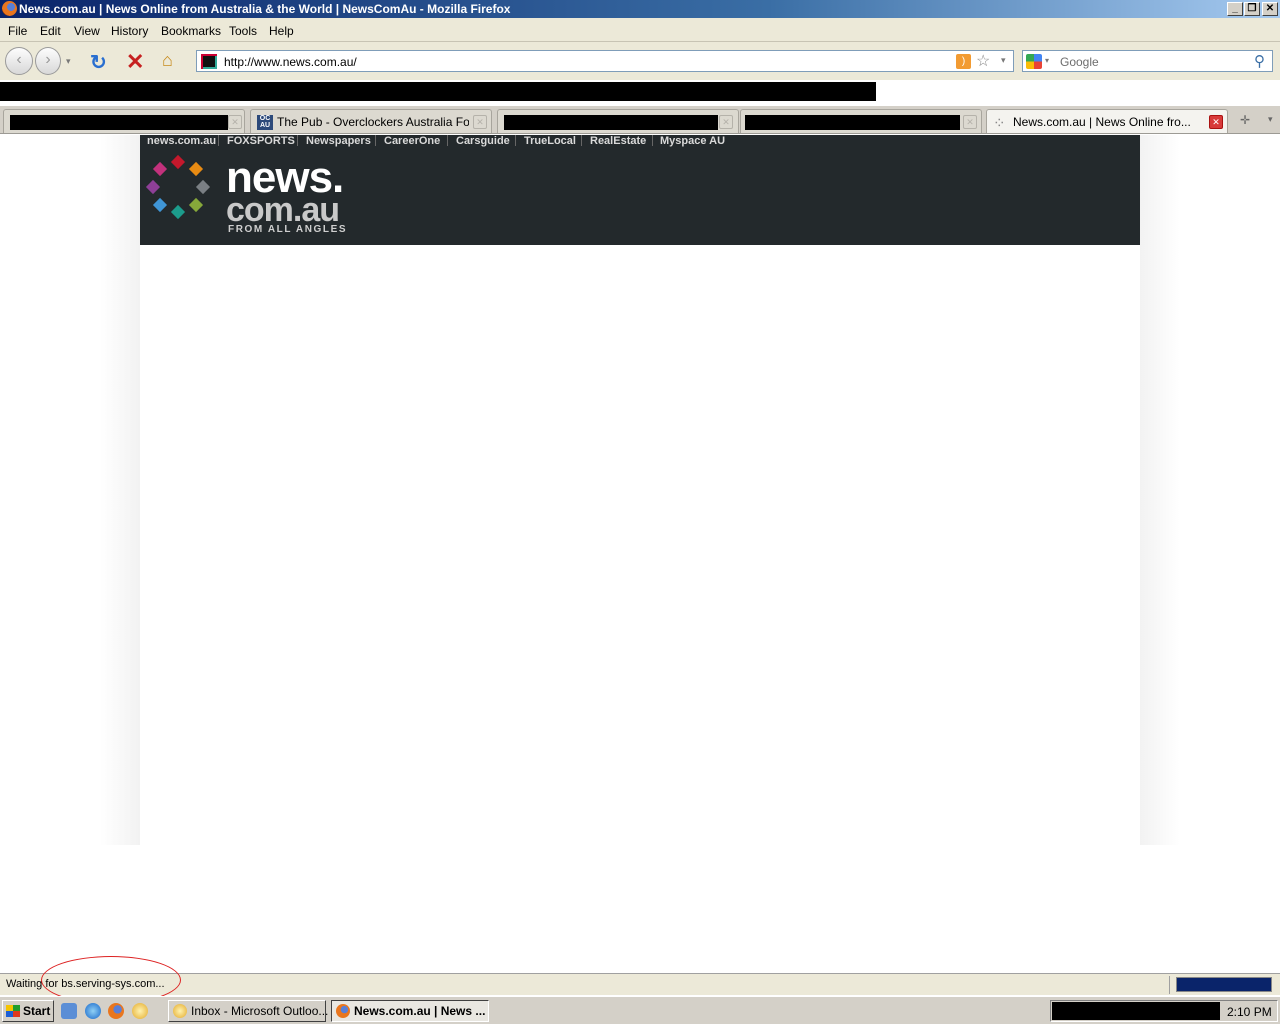 The image size is (1280, 1024). I want to click on tab-redacted-4: ✕, so click(861, 121).